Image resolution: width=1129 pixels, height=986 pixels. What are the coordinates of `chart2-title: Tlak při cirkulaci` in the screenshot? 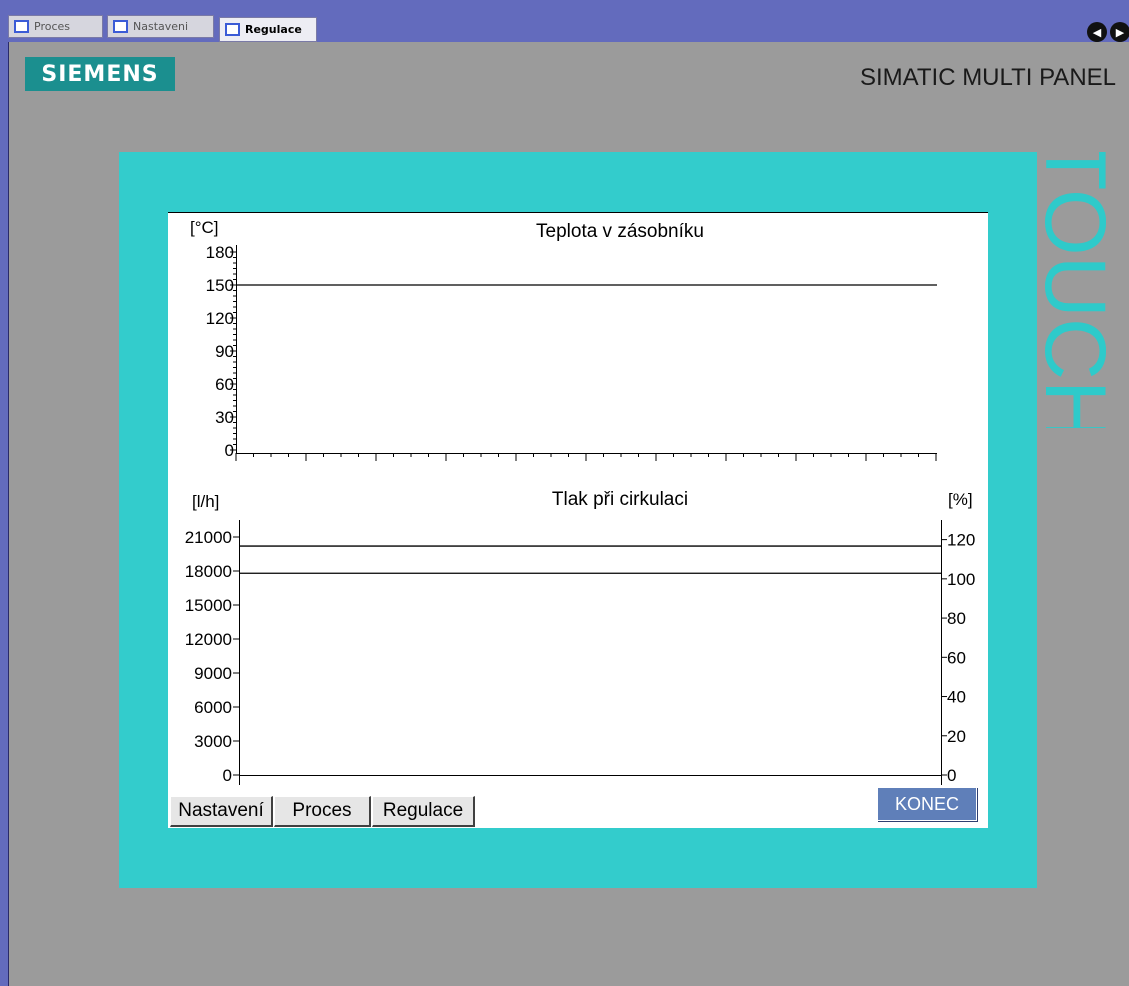 It's located at (620, 499).